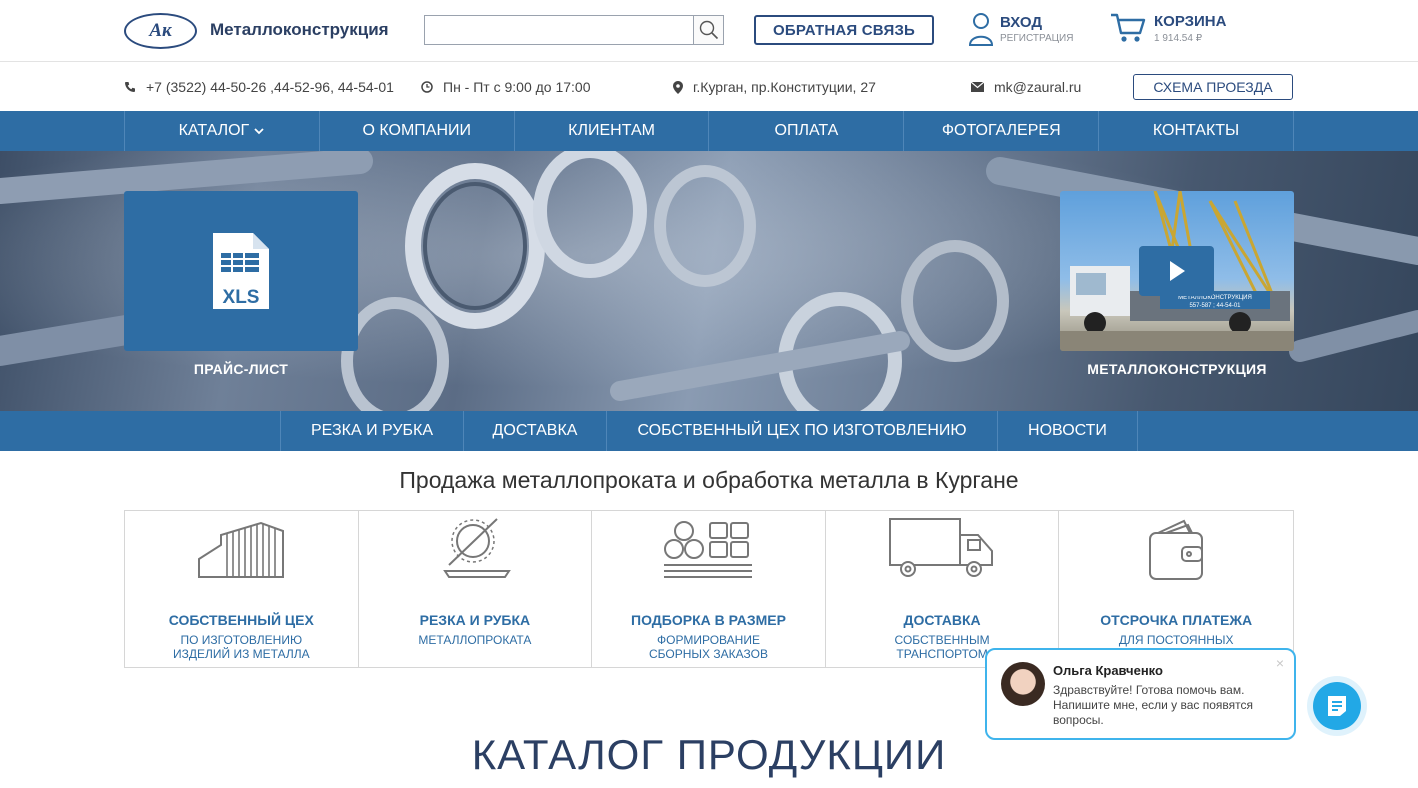  I want to click on address-text: г.Курган, пр.Конституции, 27, so click(784, 87).